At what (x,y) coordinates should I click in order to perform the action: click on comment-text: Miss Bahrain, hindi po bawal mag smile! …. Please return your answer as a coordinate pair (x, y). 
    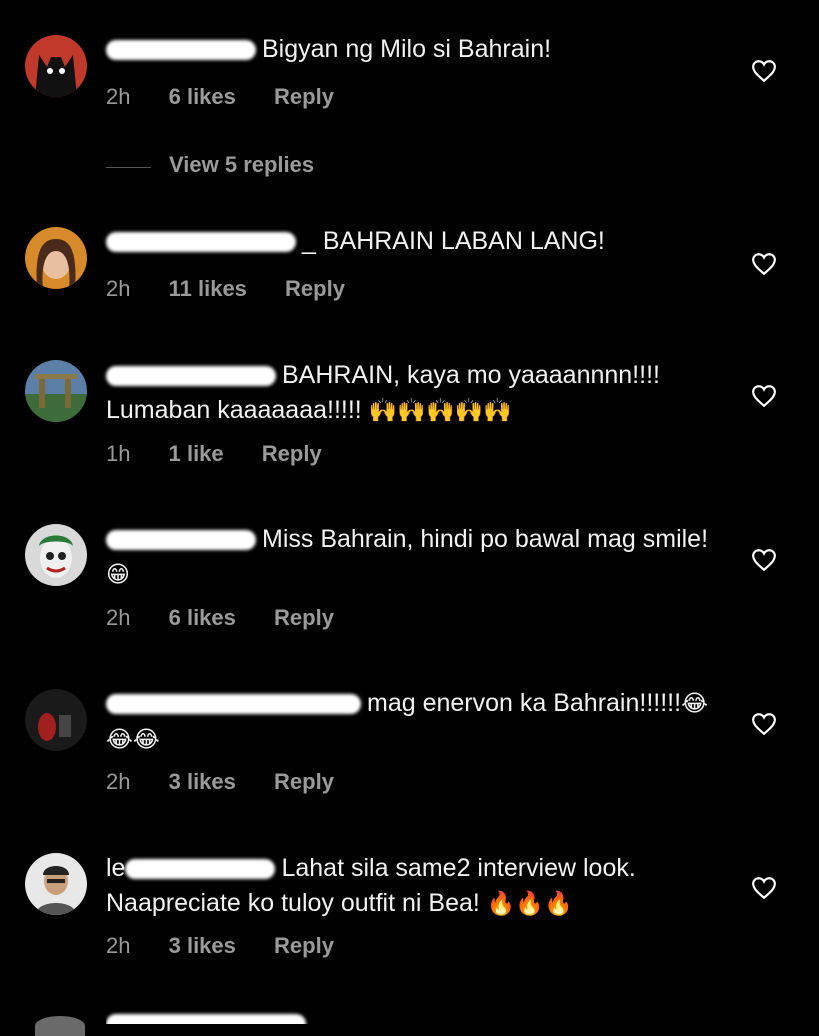
    Looking at the image, I should click on (407, 556).